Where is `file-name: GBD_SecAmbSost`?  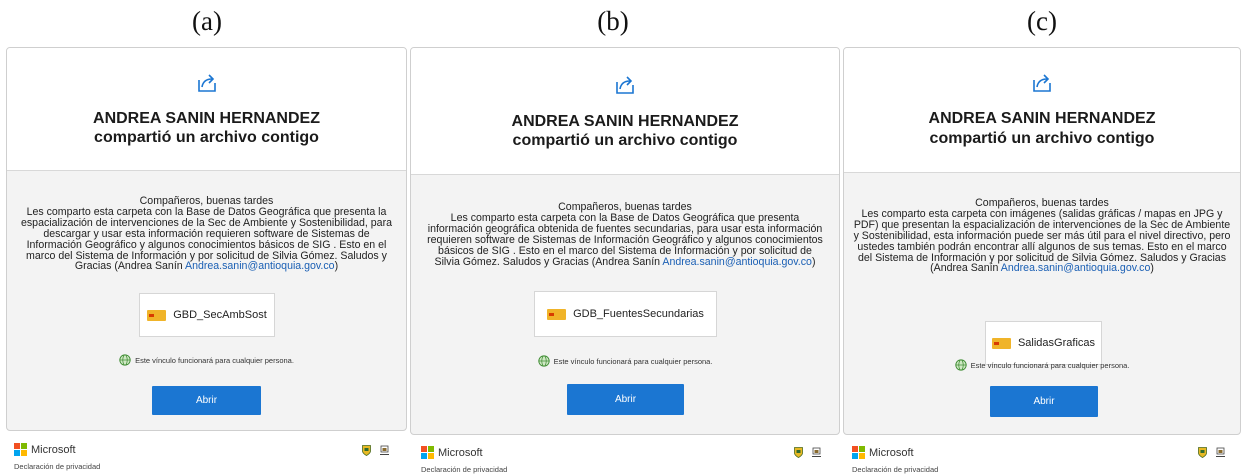 file-name: GBD_SecAmbSost is located at coordinates (220, 315).